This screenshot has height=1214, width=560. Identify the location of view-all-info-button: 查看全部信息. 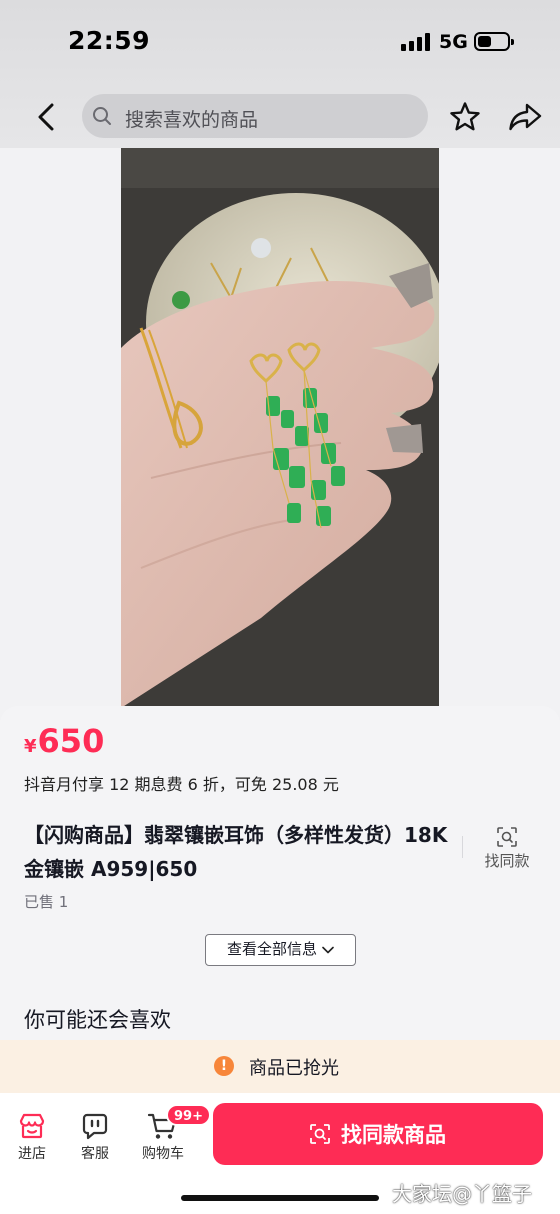
(280, 950).